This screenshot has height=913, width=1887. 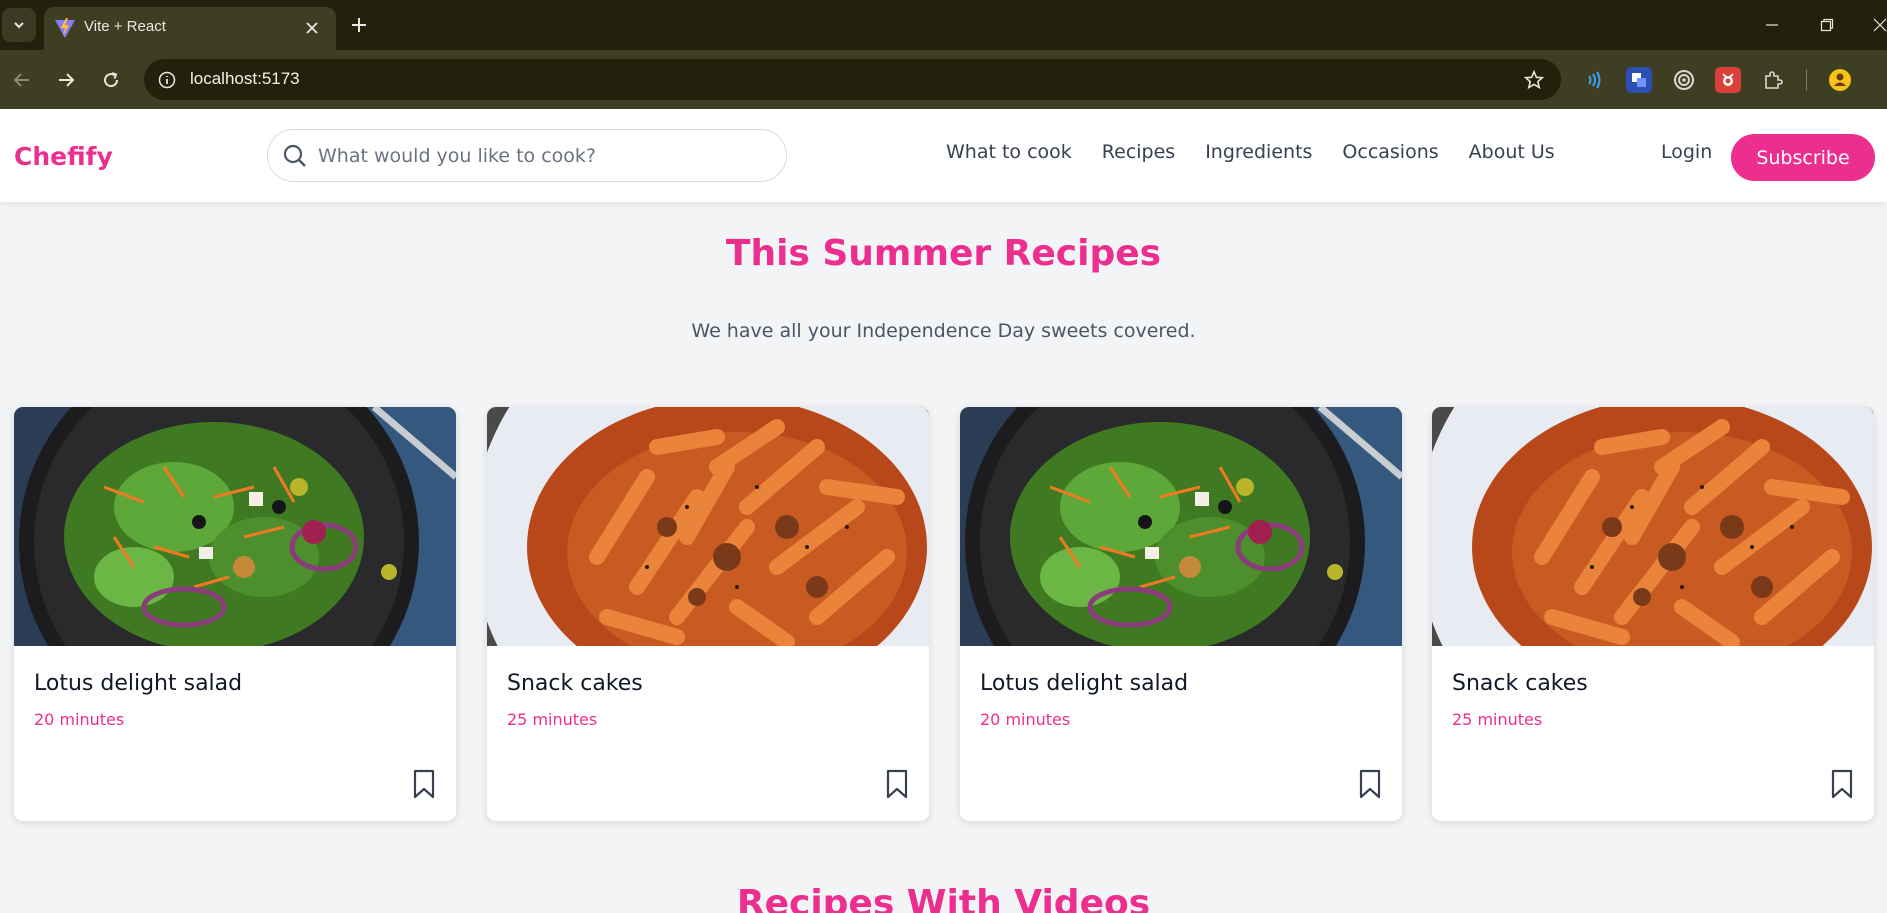 What do you see at coordinates (943, 898) in the screenshot?
I see `section-title-videos: Recipes With Videos` at bounding box center [943, 898].